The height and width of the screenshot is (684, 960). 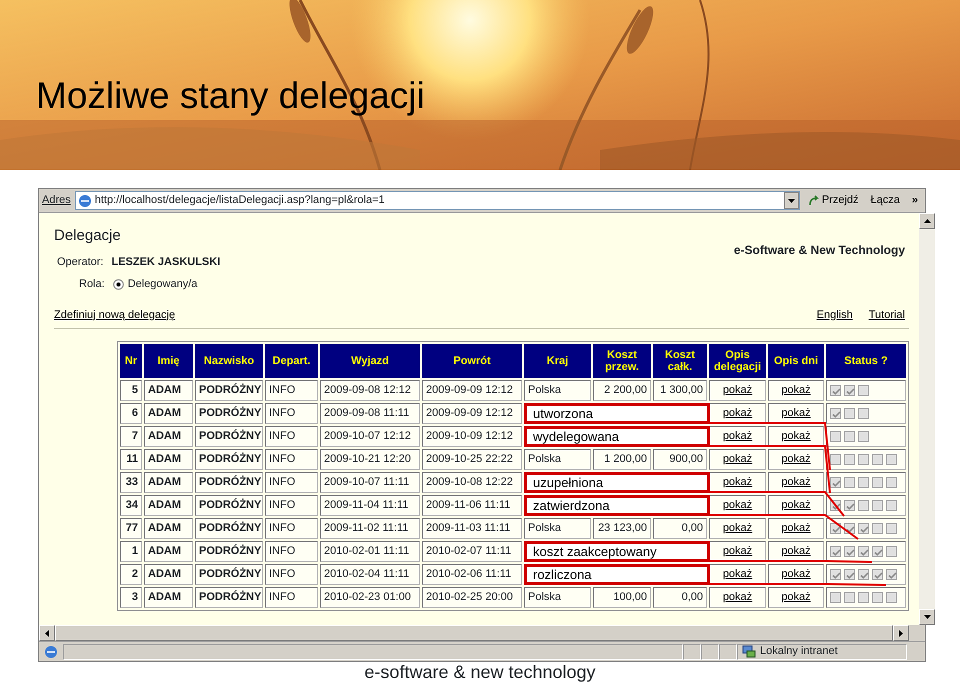 What do you see at coordinates (131, 528) in the screenshot?
I see `table-cell: 77` at bounding box center [131, 528].